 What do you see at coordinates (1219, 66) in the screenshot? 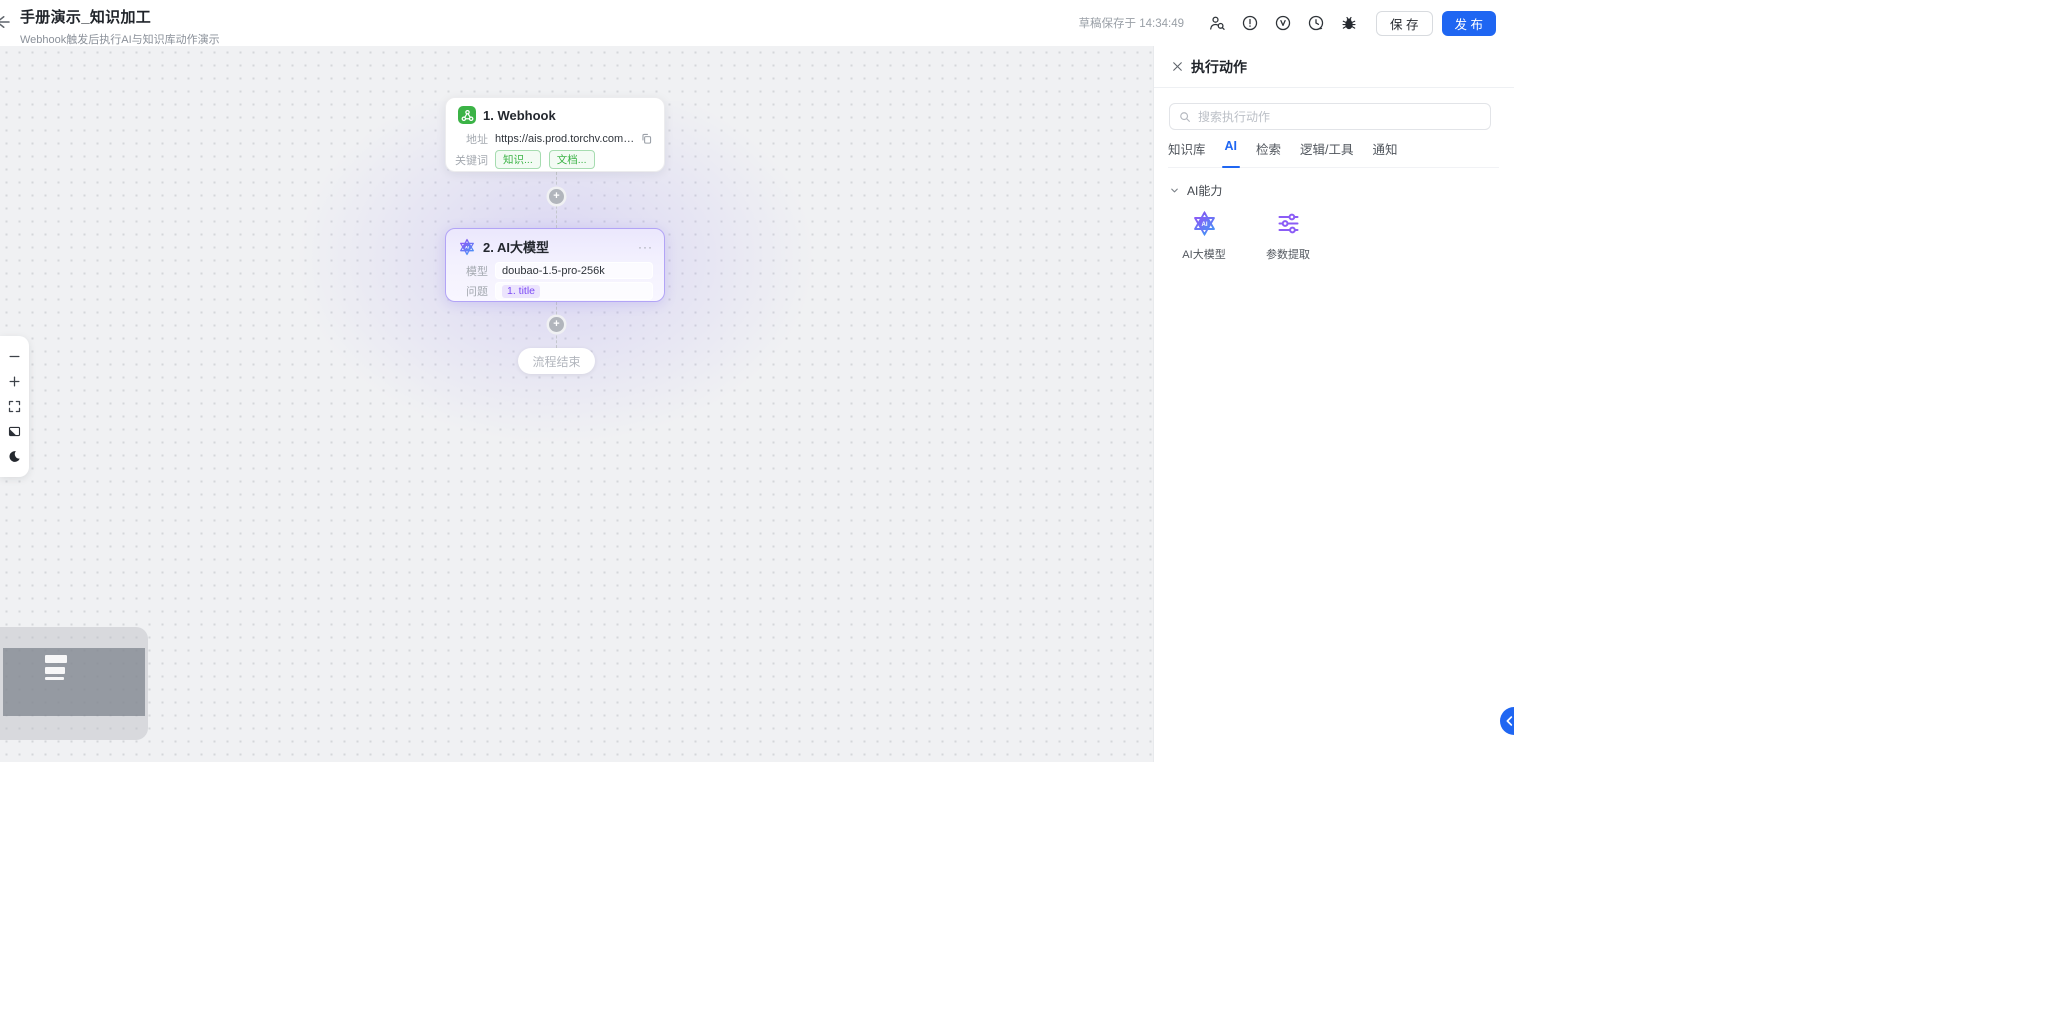
I see `panel-title: 执行动作` at bounding box center [1219, 66].